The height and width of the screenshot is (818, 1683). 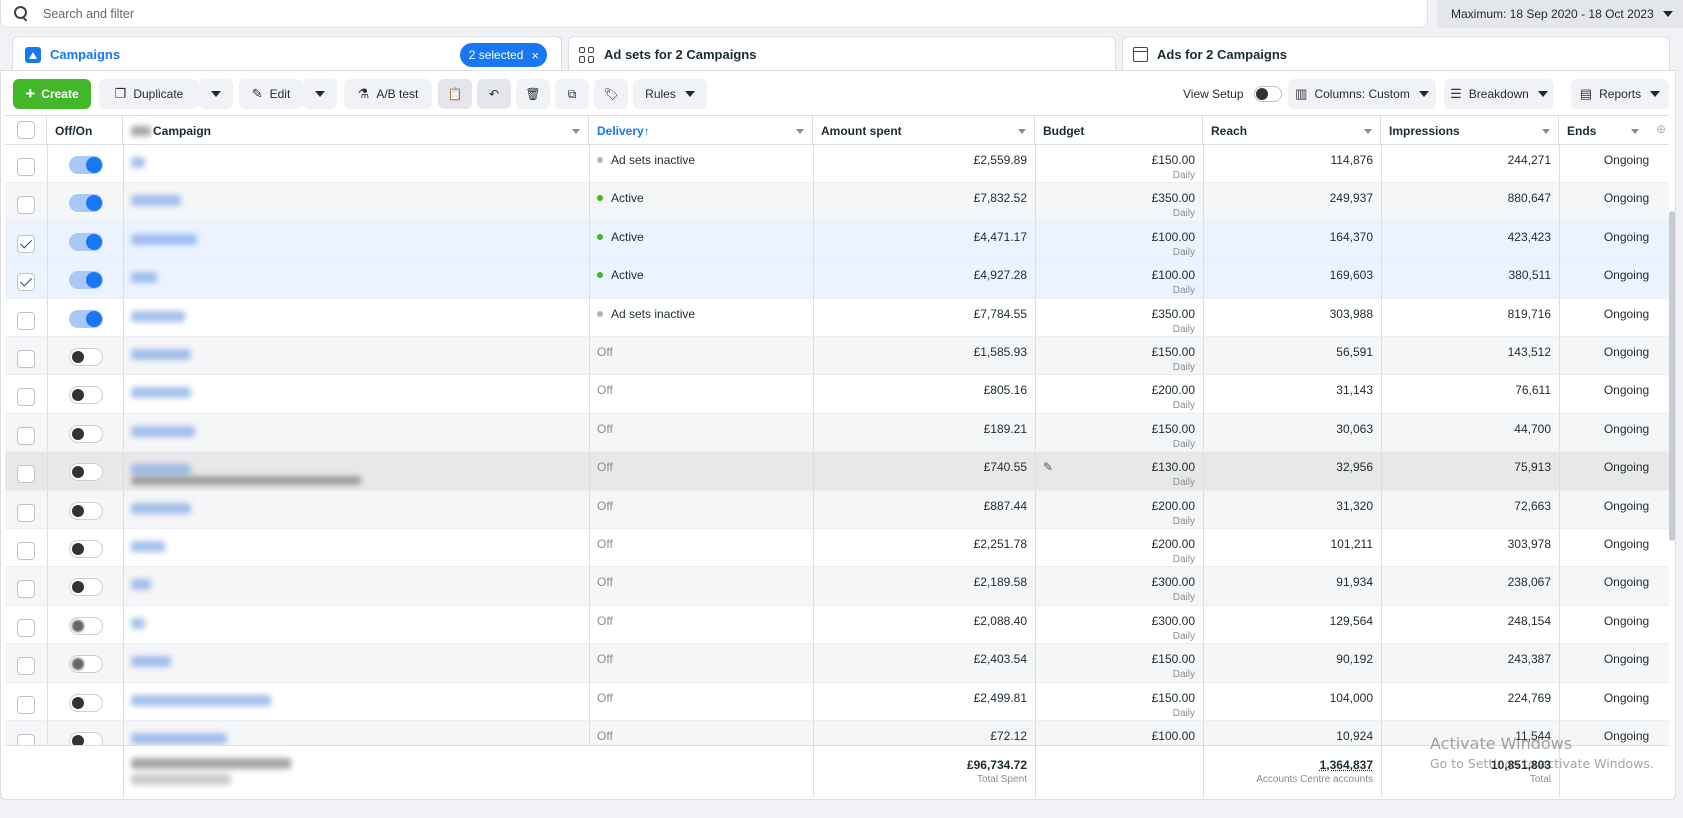 What do you see at coordinates (1661, 129) in the screenshot?
I see `add-column-icon: ⊕` at bounding box center [1661, 129].